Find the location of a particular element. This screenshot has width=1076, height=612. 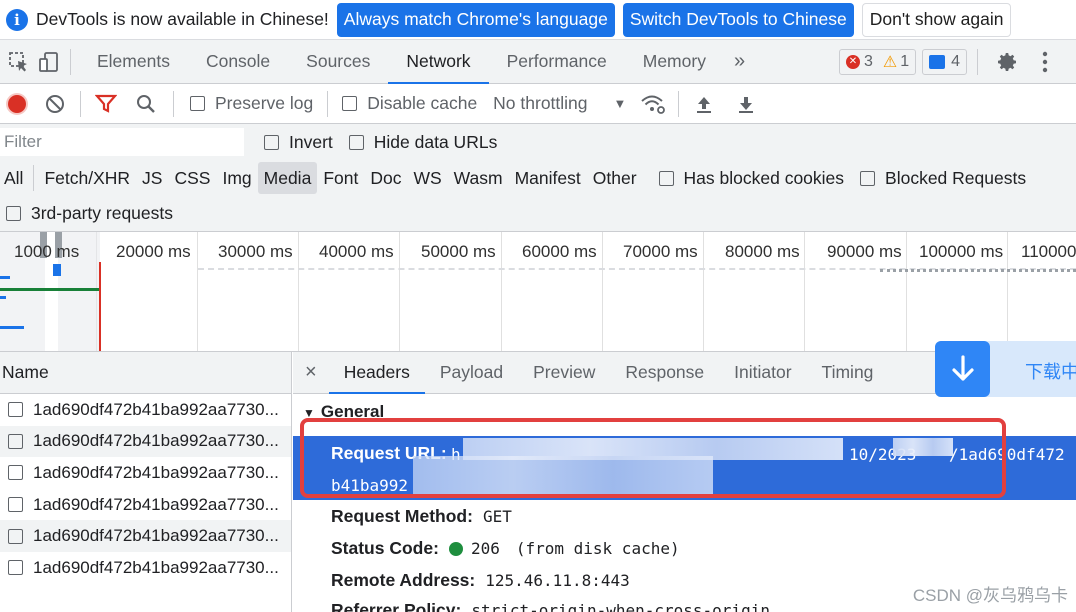

type-manifest: Manifest is located at coordinates (548, 178).